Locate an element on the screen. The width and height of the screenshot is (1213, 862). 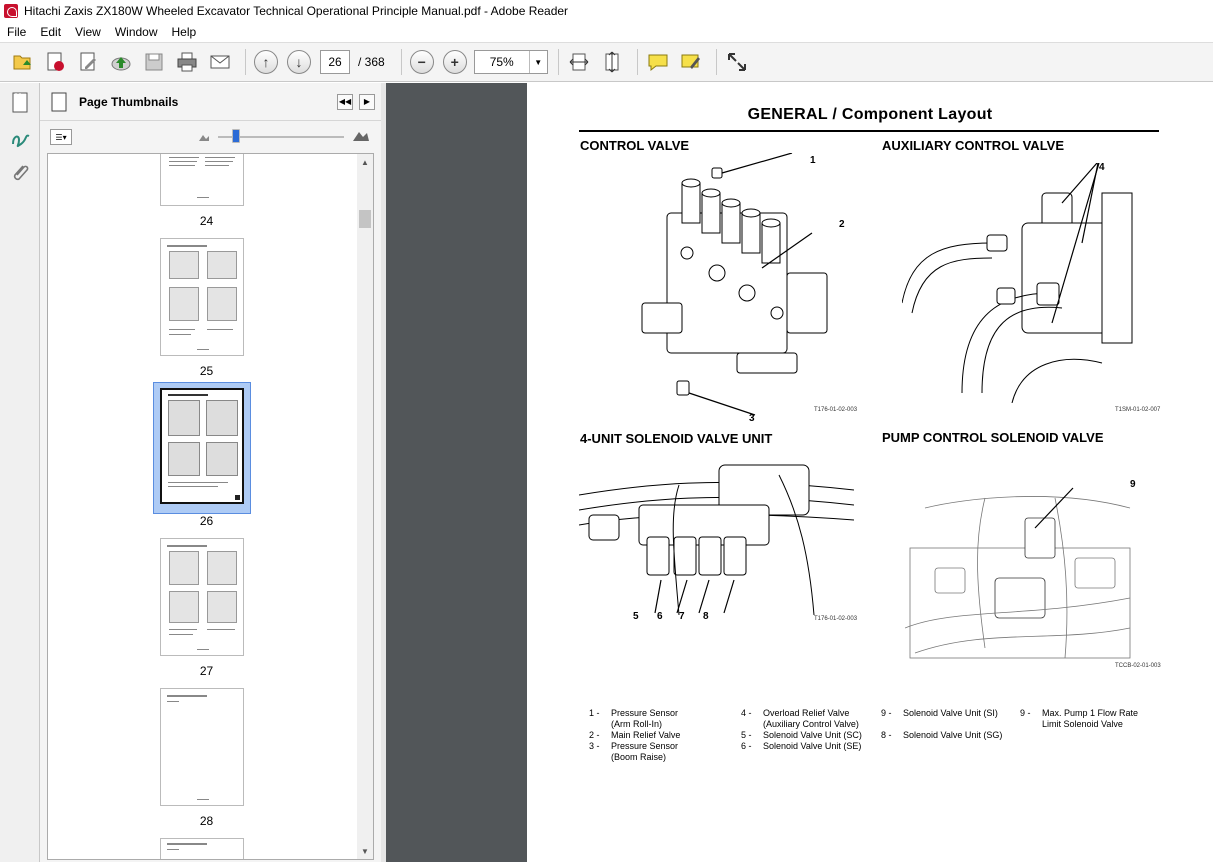
auxiliary-control-valve-figure is located at coordinates (1017, 283).